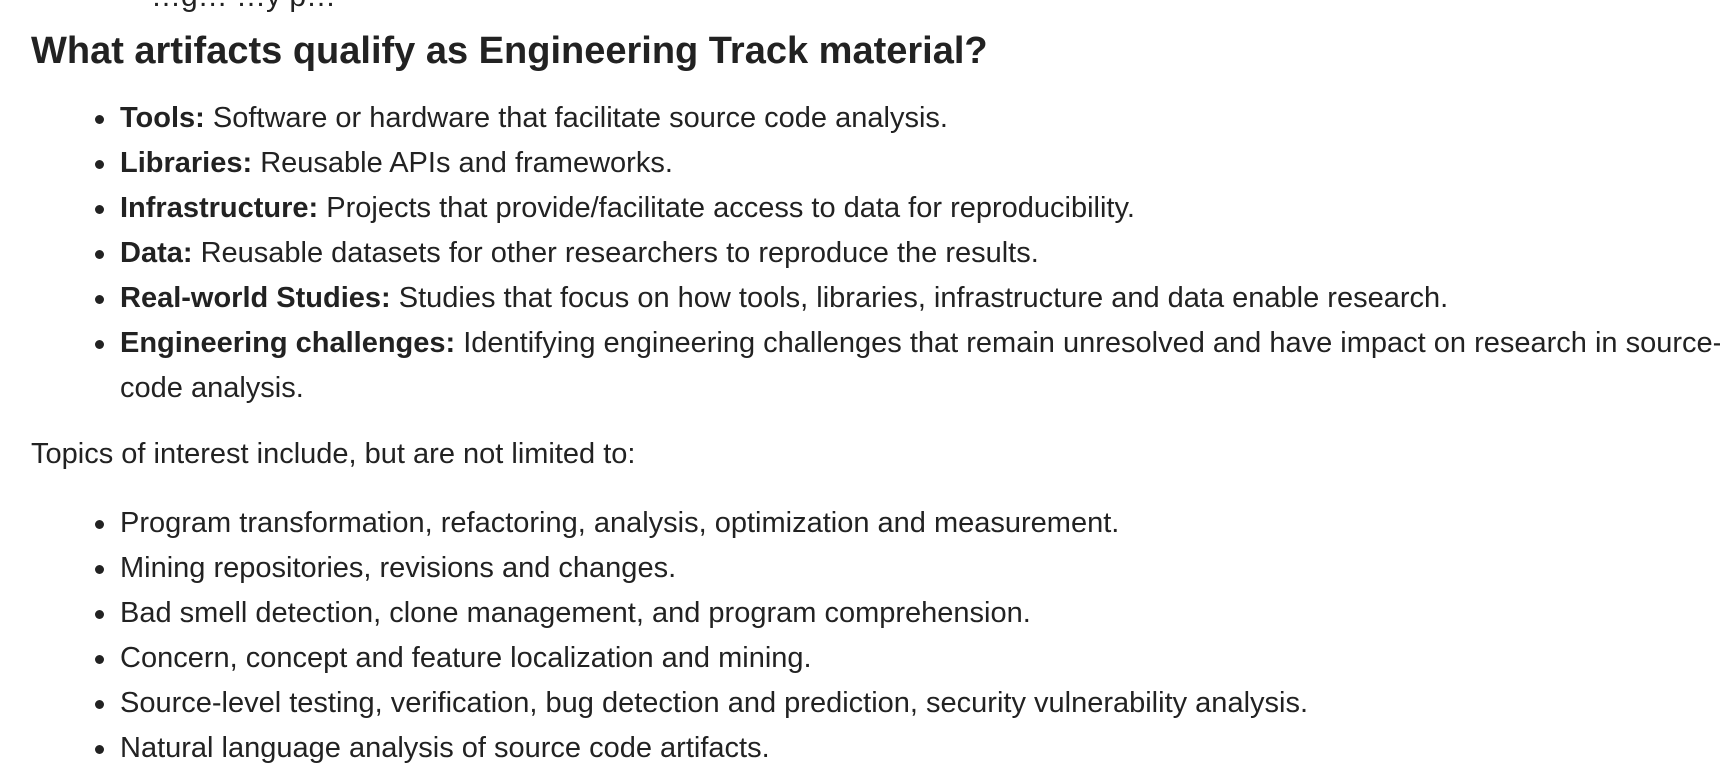 The image size is (1720, 771). I want to click on item-label: Data:, so click(156, 253).